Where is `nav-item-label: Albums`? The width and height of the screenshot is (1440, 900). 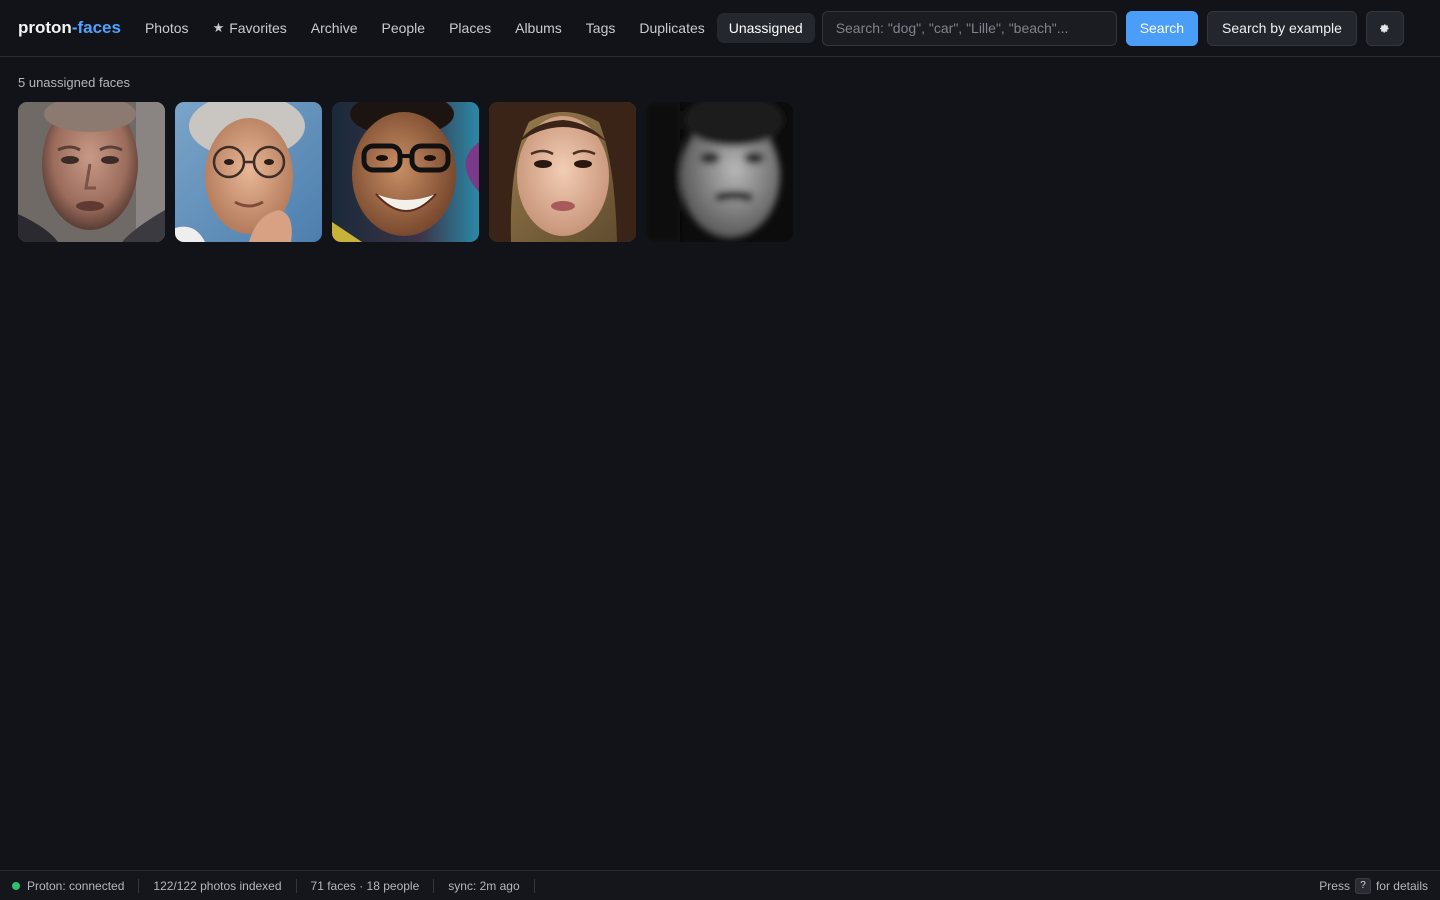
nav-item-label: Albums is located at coordinates (538, 28).